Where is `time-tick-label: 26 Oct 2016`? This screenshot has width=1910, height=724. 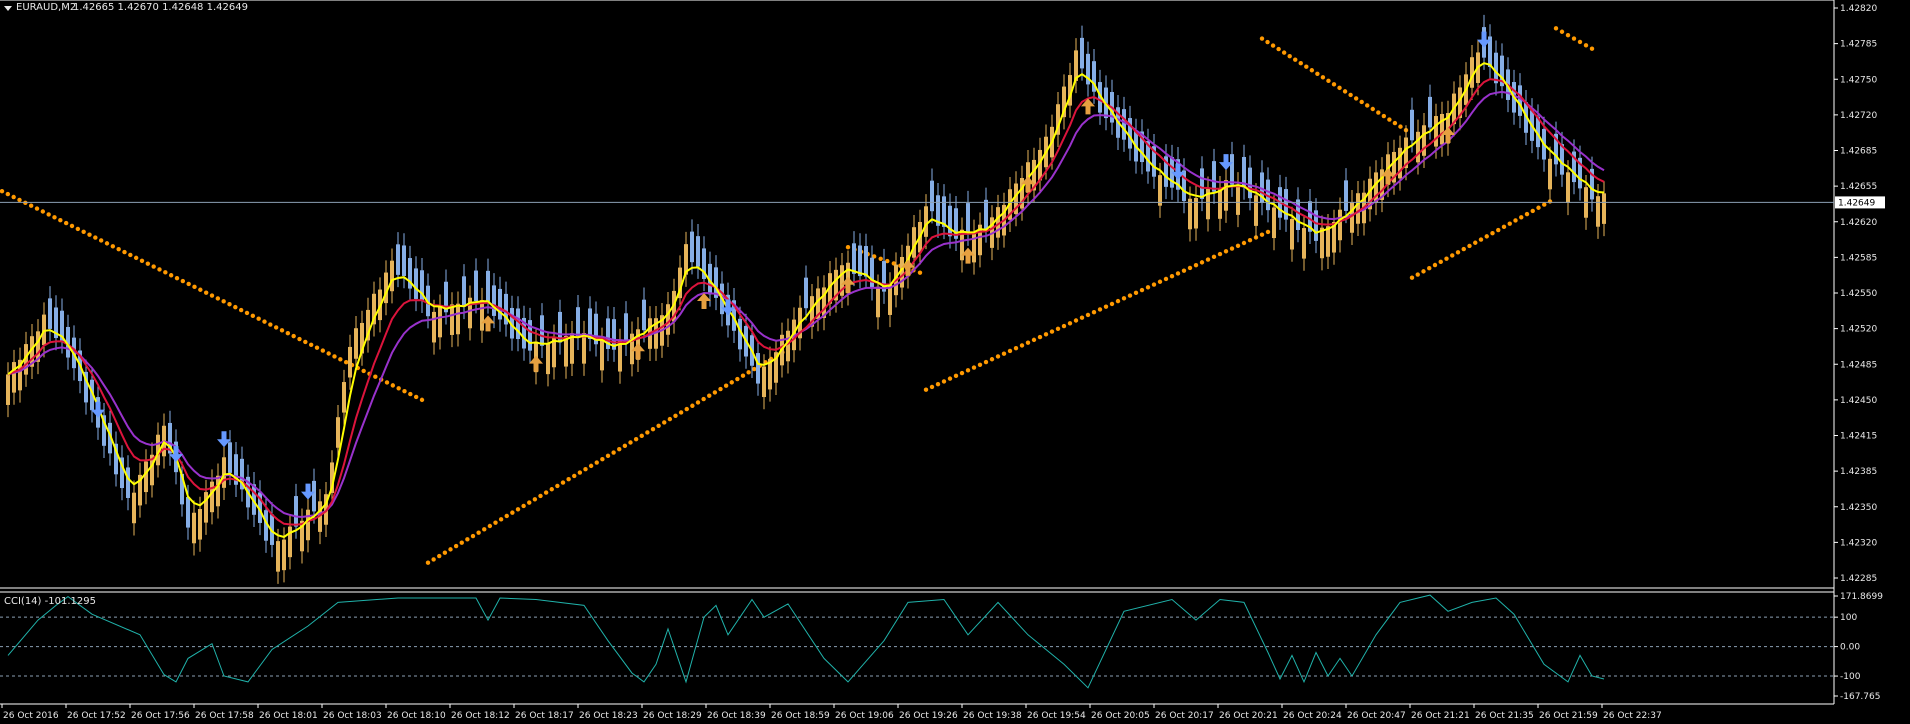
time-tick-label: 26 Oct 2016 is located at coordinates (31, 716).